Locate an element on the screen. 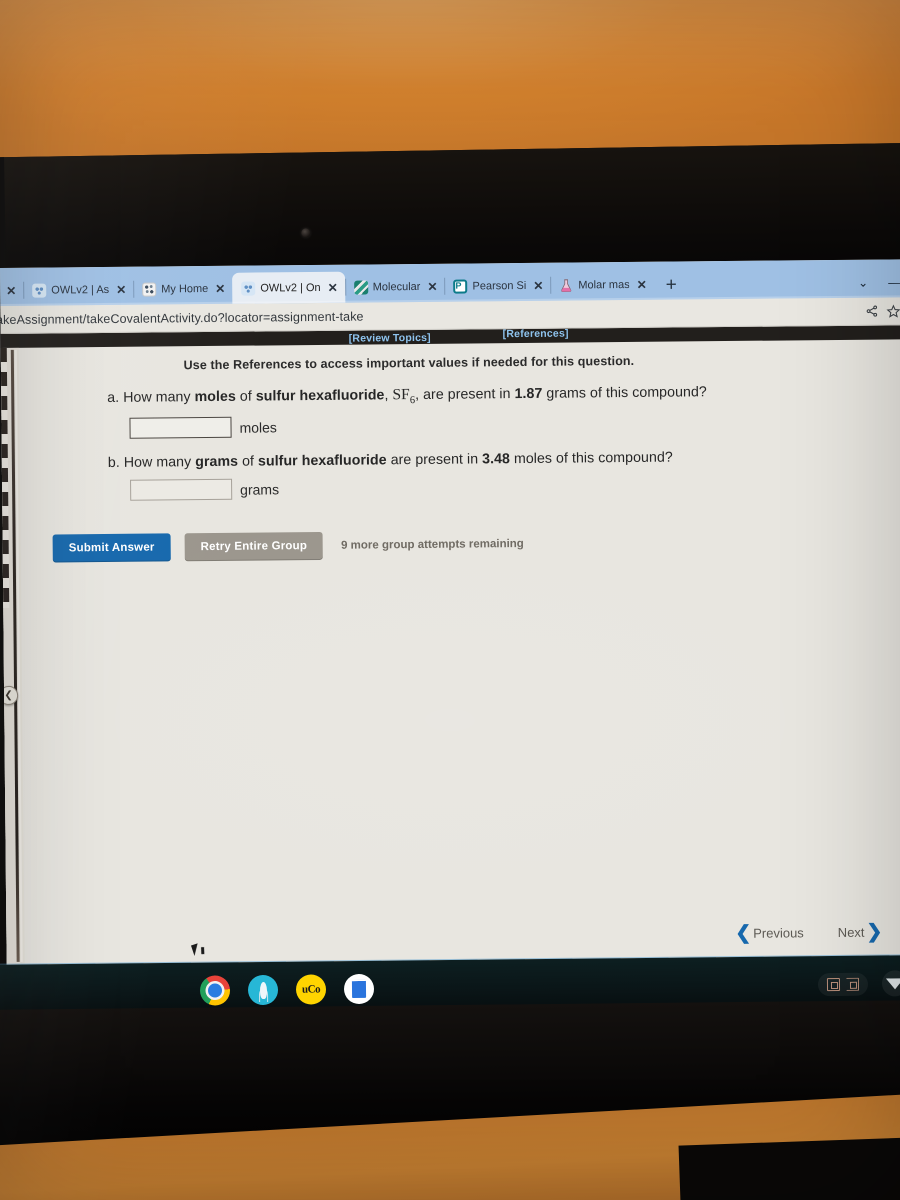  question-b-mid1: of is located at coordinates (248, 461).